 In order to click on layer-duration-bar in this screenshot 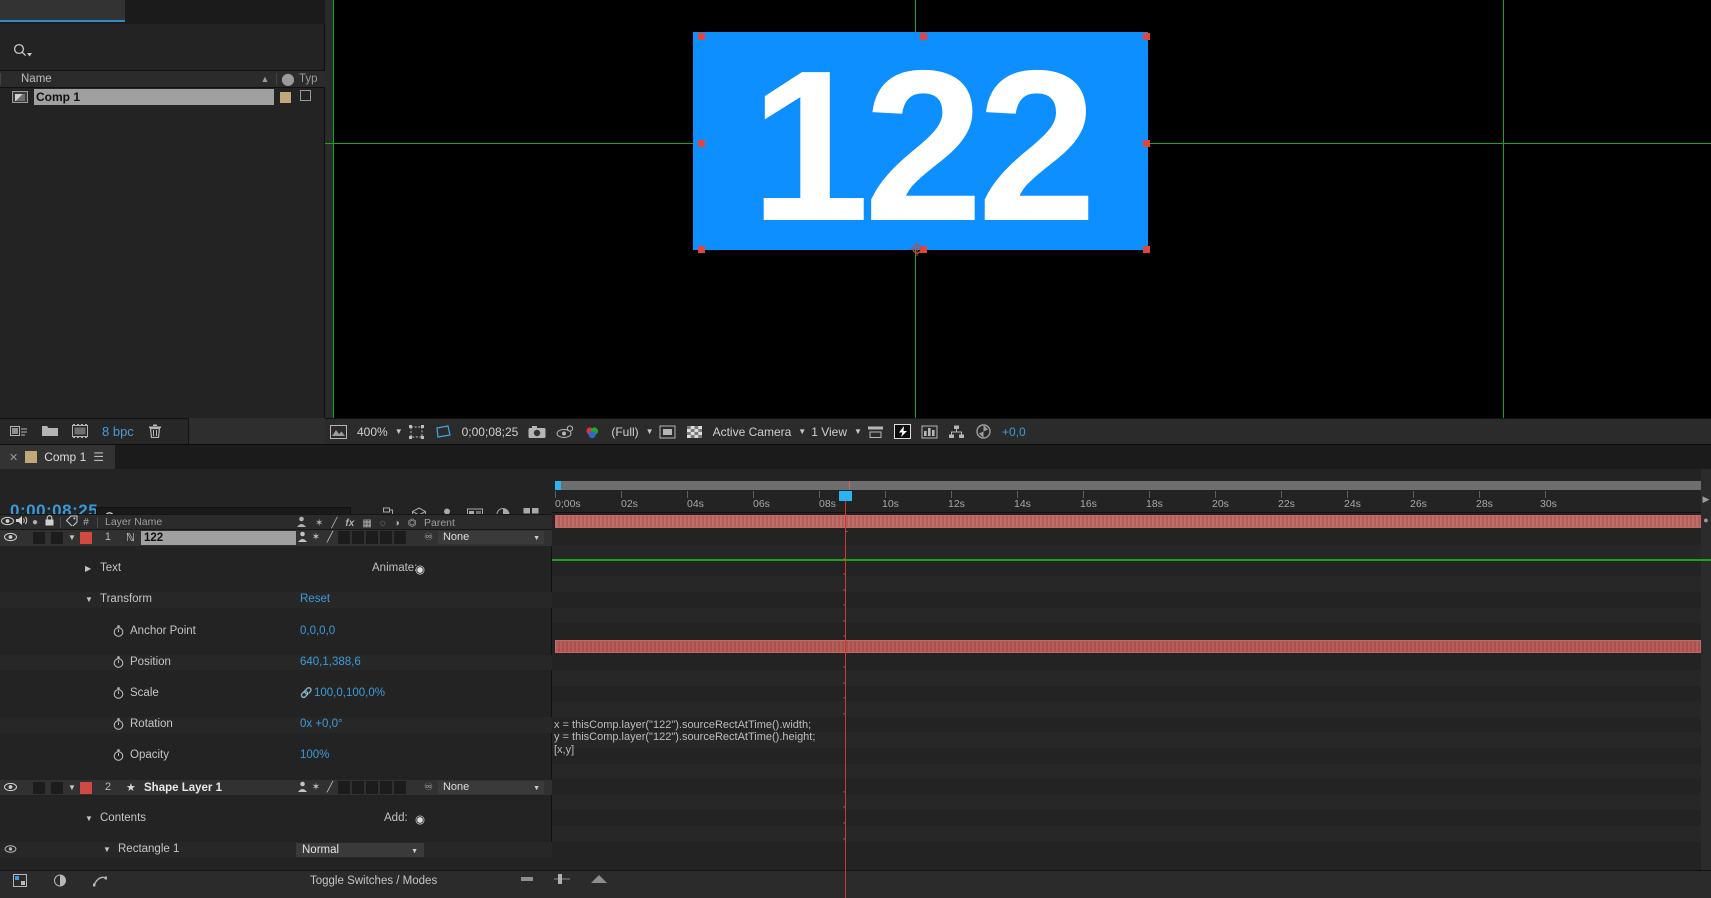, I will do `click(1128, 521)`.